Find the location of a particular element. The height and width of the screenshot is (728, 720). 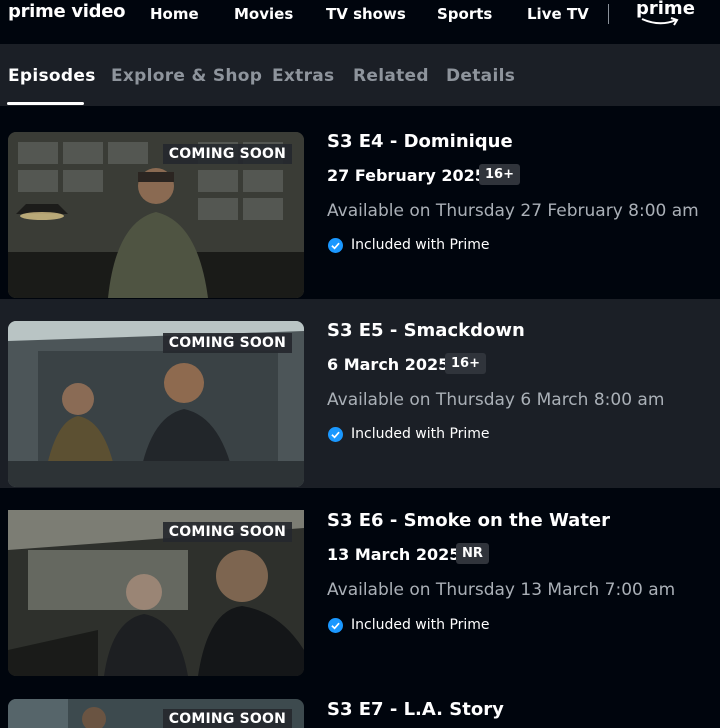

episode-title: S3 E4 - Dominique is located at coordinates (420, 141).